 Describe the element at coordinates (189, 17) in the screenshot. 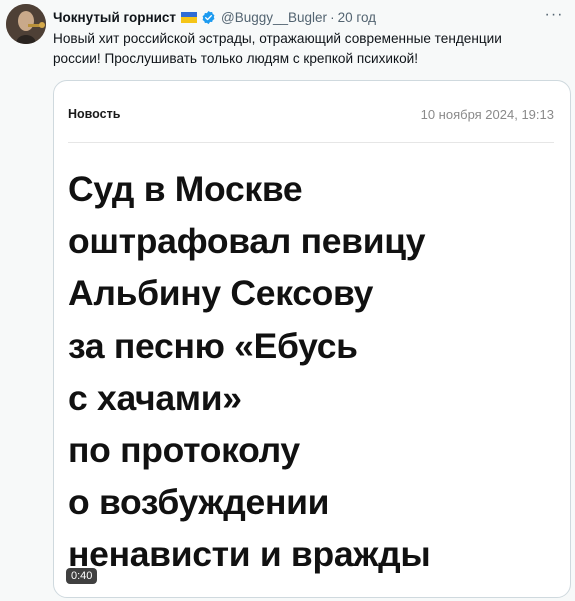

I see `ukraine-flag-icon` at that location.